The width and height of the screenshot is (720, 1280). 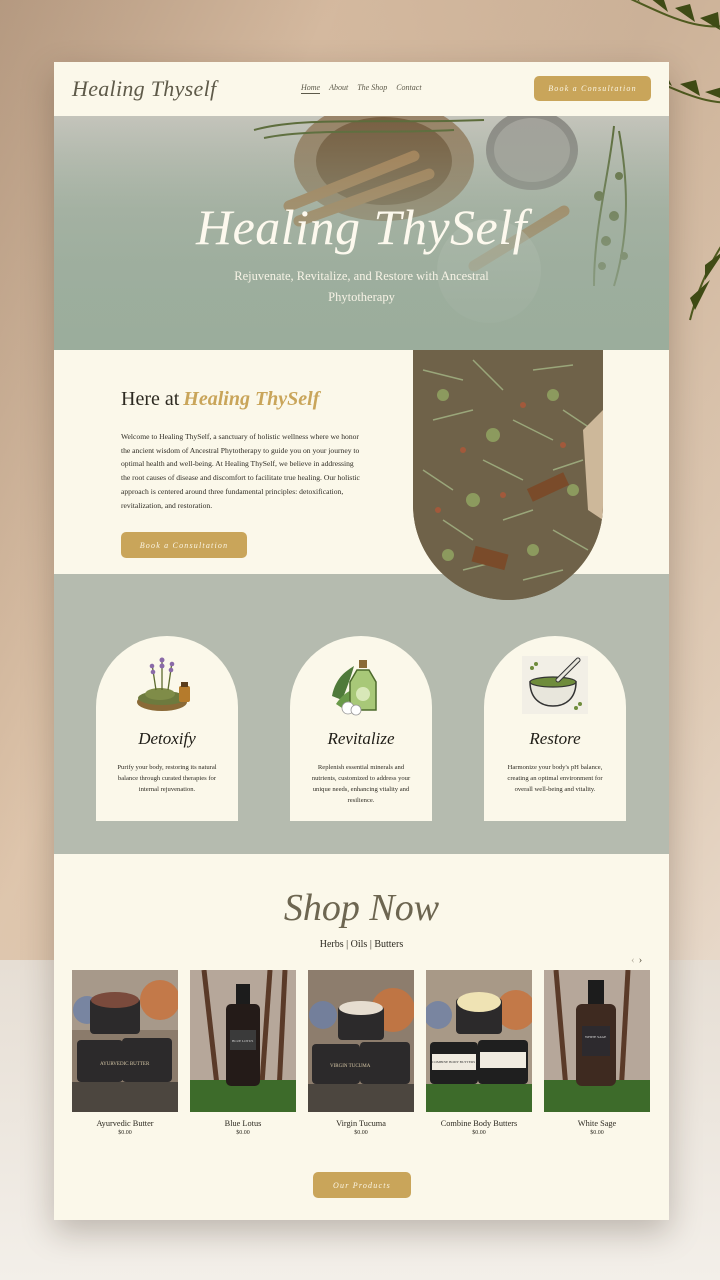 What do you see at coordinates (555, 738) in the screenshot?
I see `benefit-title: Restore` at bounding box center [555, 738].